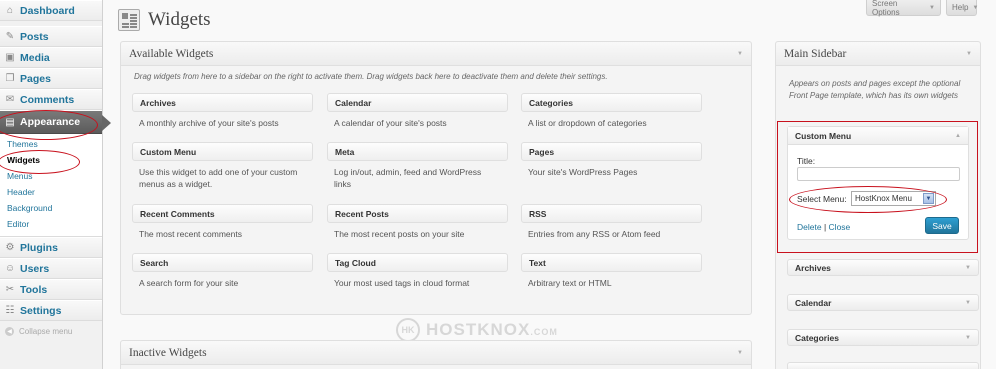 This screenshot has width=996, height=369. I want to click on close-link: Close, so click(840, 227).